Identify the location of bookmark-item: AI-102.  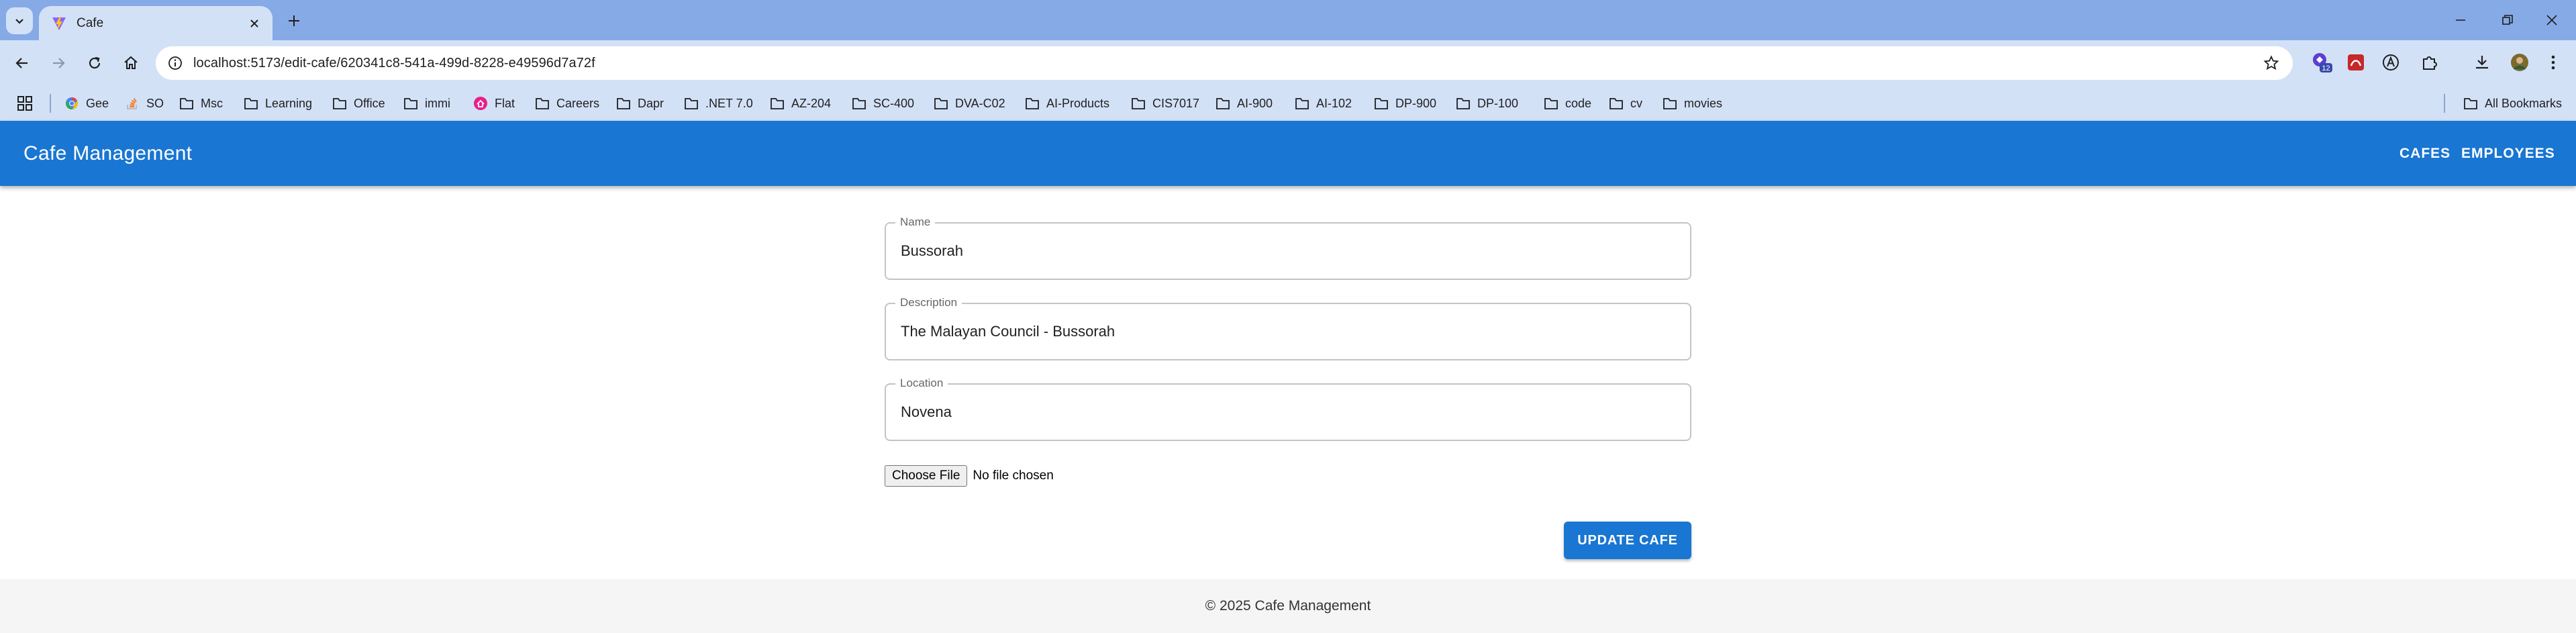
(1323, 104).